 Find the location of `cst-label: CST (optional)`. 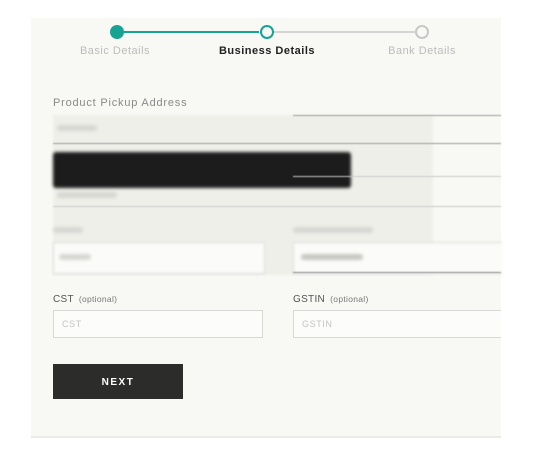

cst-label: CST (optional) is located at coordinates (85, 299).